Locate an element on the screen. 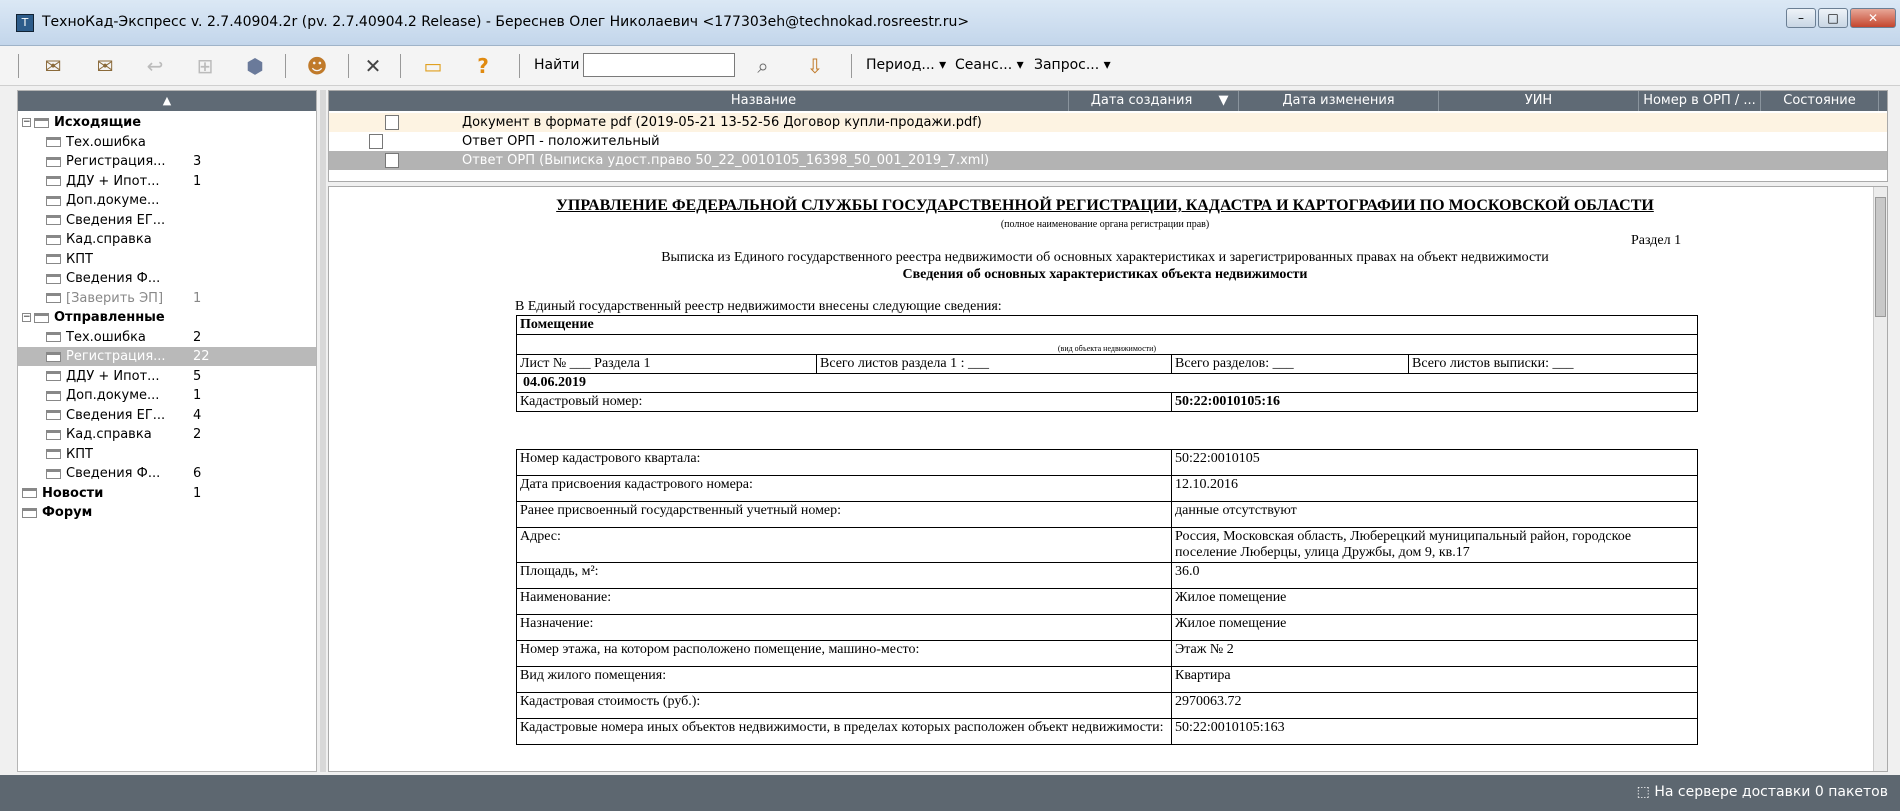 The image size is (1900, 811). tree-item: Новости 1 is located at coordinates (167, 493).